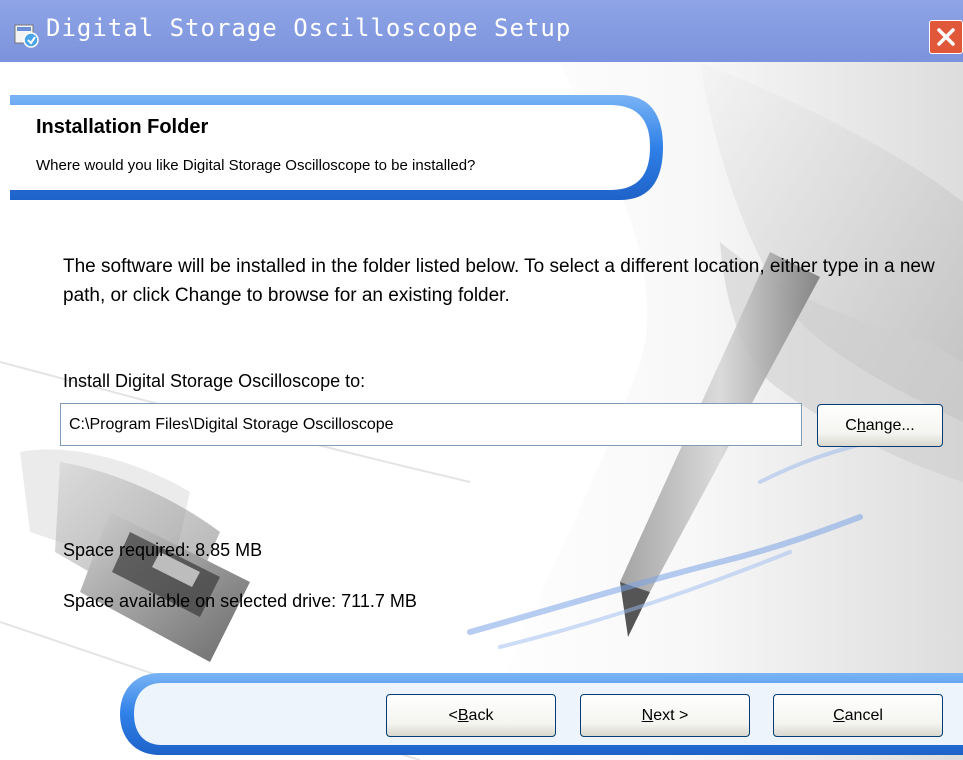 Image resolution: width=963 pixels, height=760 pixels. I want to click on back-button-rest: ack, so click(481, 715).